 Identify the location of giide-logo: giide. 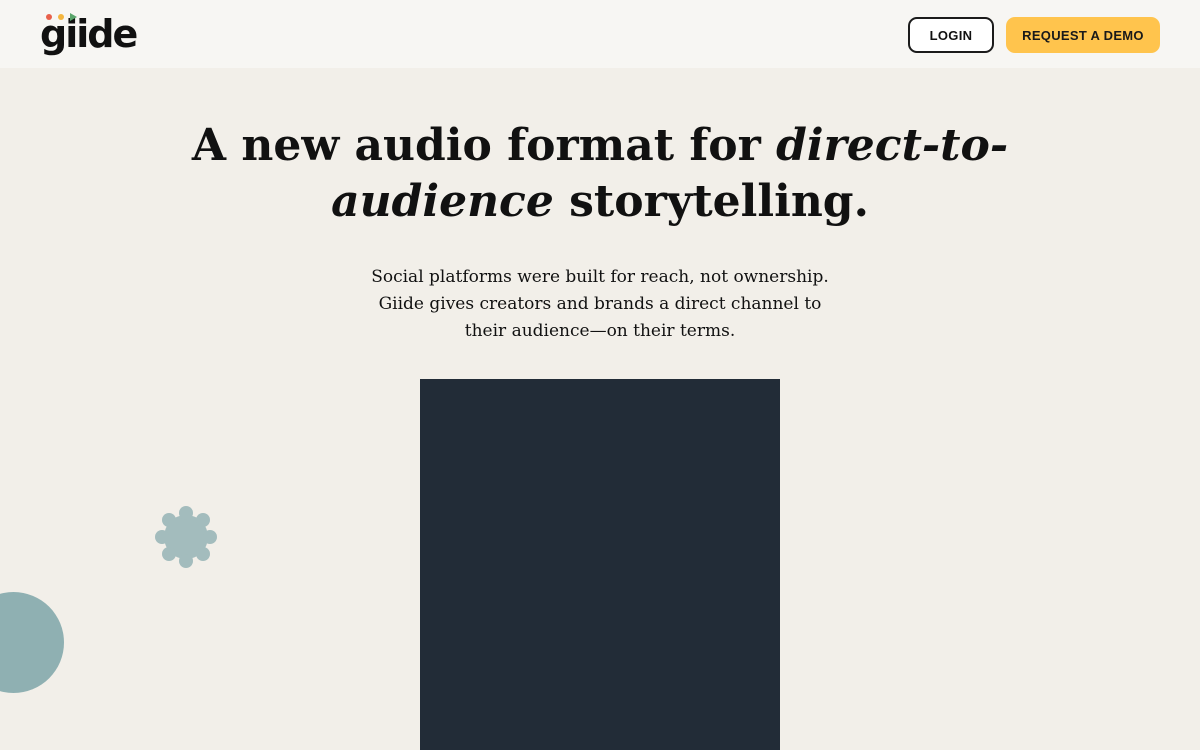
(89, 32).